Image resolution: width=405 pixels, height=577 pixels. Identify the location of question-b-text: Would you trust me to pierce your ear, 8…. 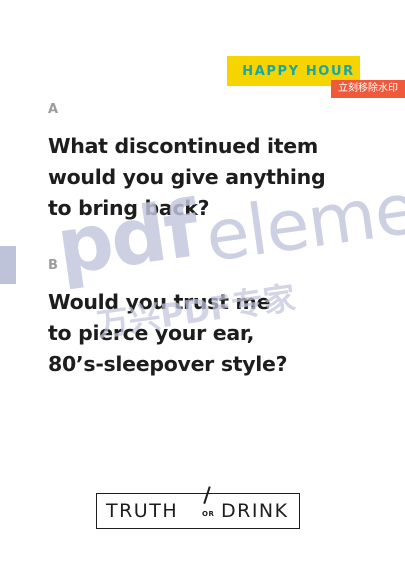
(168, 333).